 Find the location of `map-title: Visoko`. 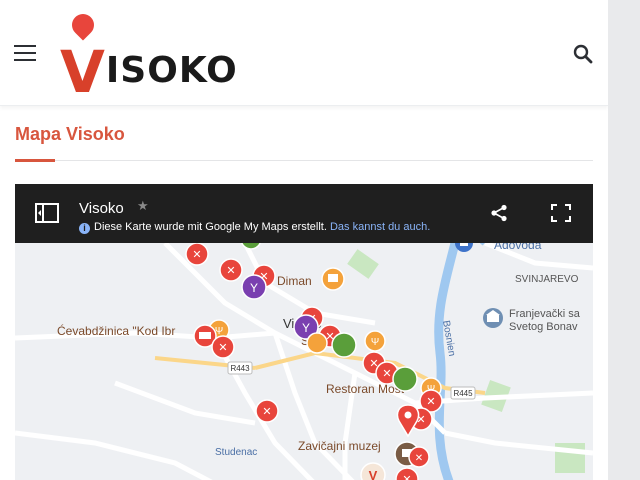

map-title: Visoko is located at coordinates (101, 208).